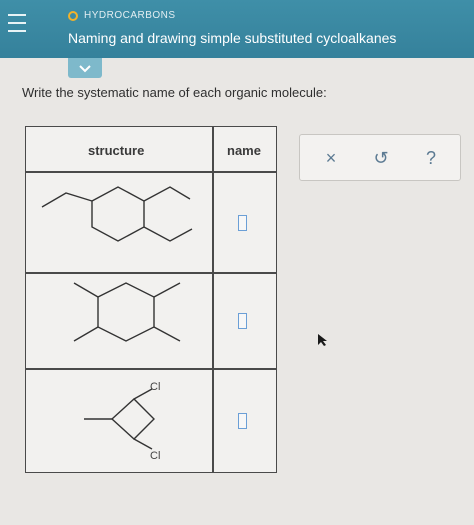  I want to click on answer-toolbar: × ↺ ?, so click(380, 157).